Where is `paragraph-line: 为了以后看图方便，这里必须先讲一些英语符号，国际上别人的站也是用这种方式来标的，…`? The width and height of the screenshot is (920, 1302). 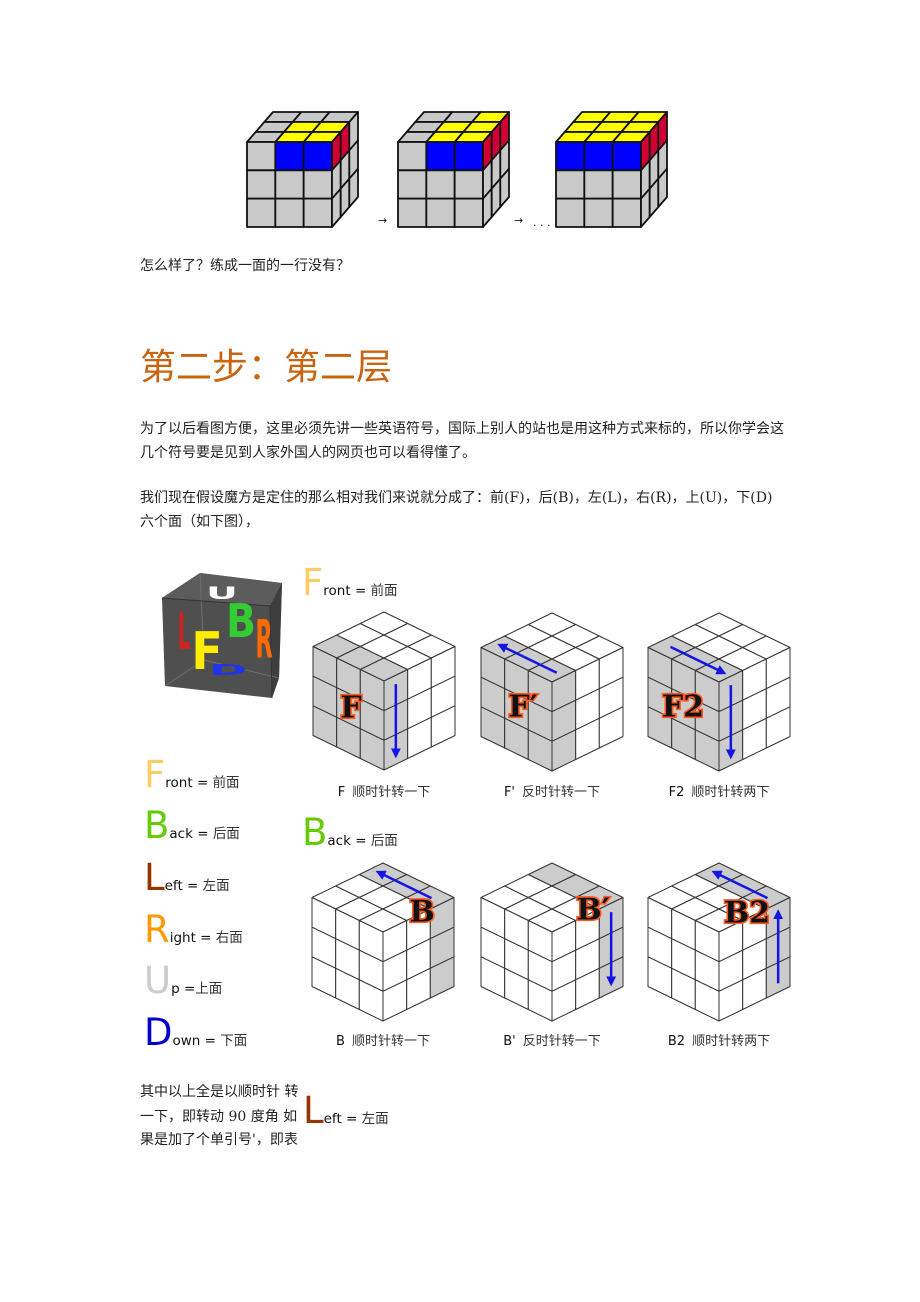 paragraph-line: 为了以后看图方便，这里必须先讲一些英语符号，国际上别人的站也是用这种方式来标的，… is located at coordinates (462, 429).